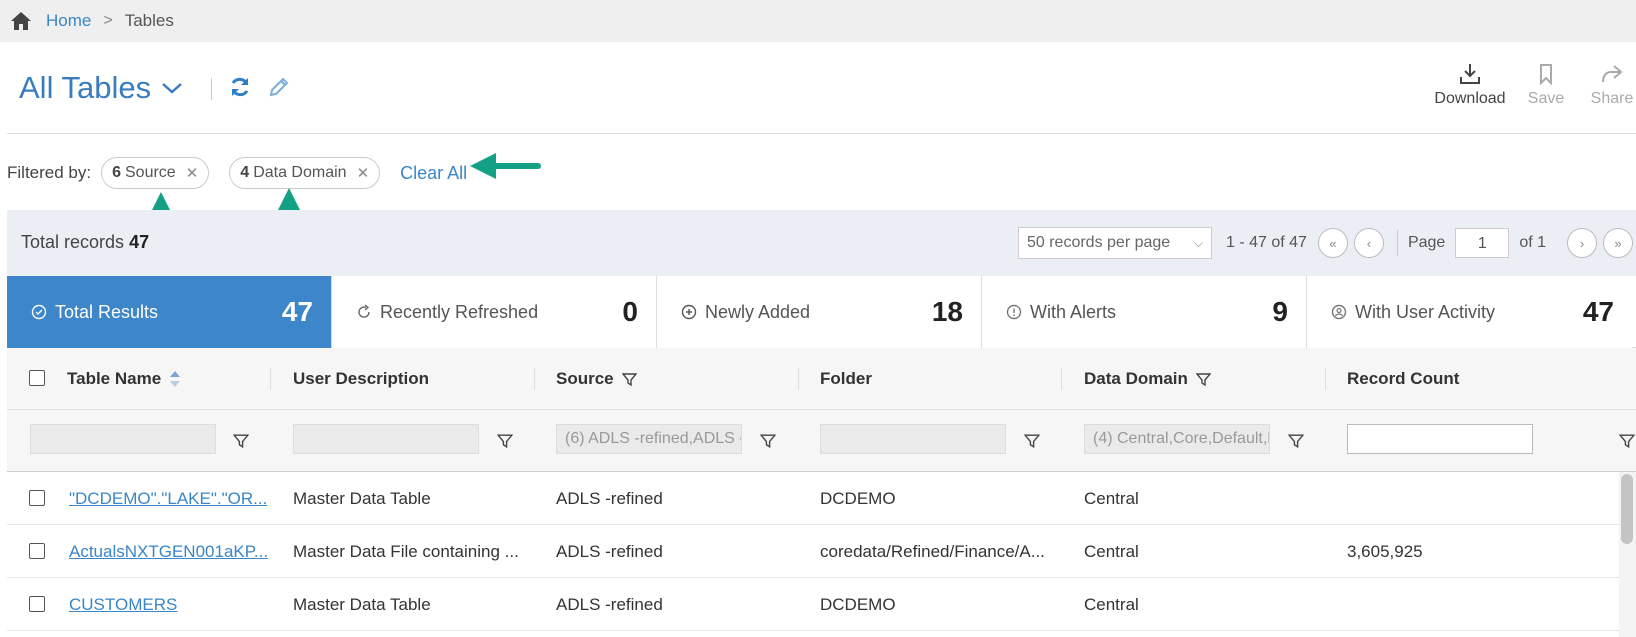  I want to click on column-label: Record Count, so click(1403, 378).